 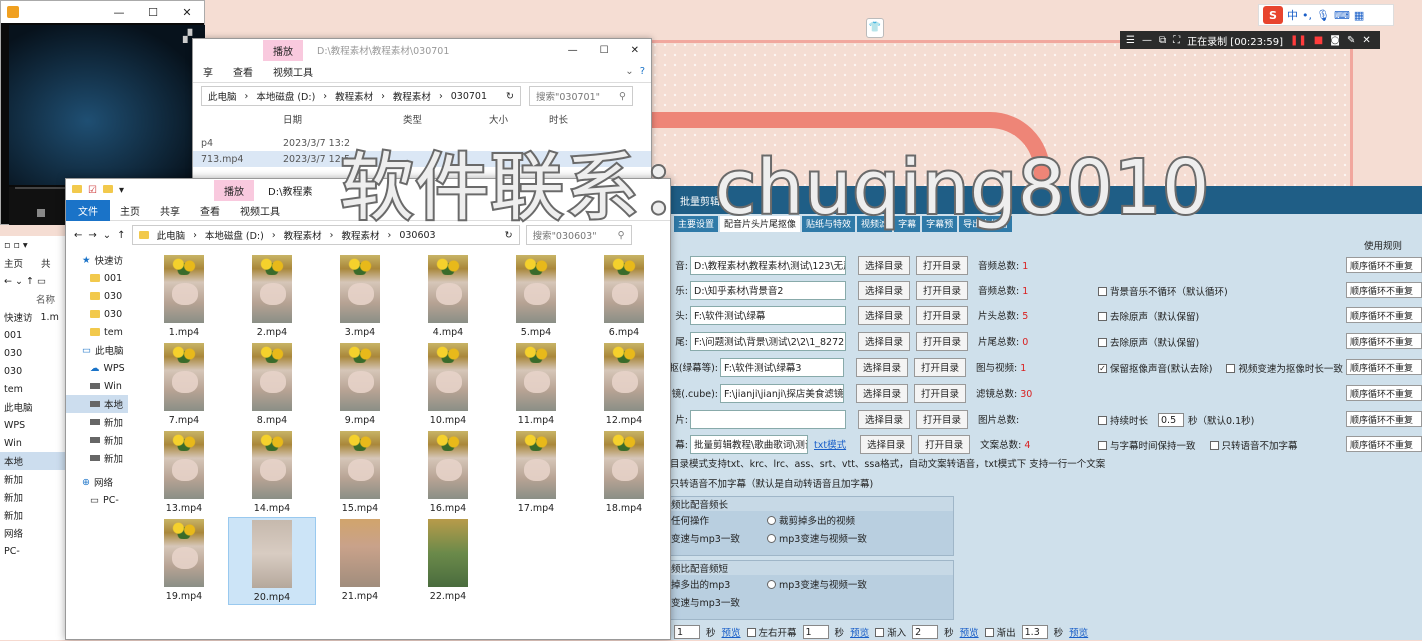 What do you see at coordinates (1359, 15) in the screenshot?
I see `grid-icon: ▦` at bounding box center [1359, 15].